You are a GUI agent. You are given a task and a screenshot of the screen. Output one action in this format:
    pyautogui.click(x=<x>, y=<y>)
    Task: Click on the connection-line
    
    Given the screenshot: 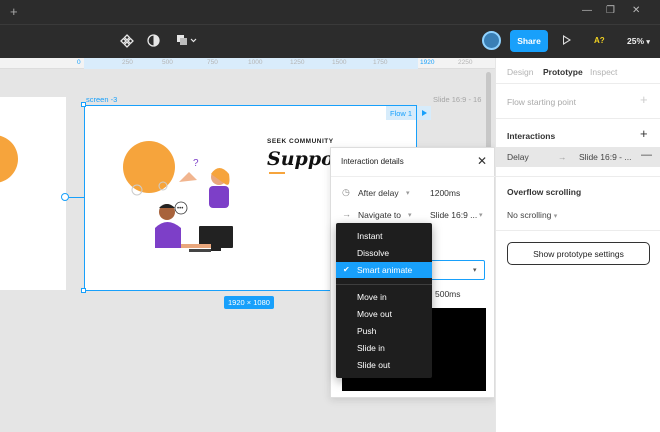 What is the action you would take?
    pyautogui.click(x=77, y=197)
    